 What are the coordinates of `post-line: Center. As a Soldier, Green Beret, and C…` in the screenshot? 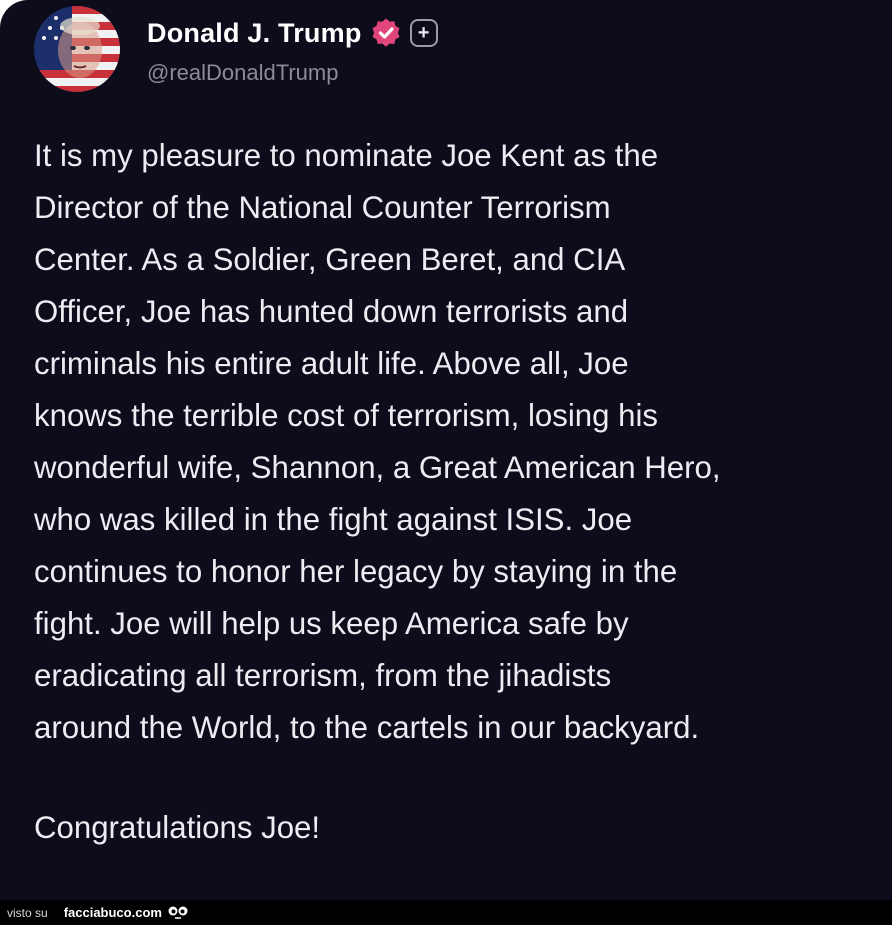 It's located at (330, 259).